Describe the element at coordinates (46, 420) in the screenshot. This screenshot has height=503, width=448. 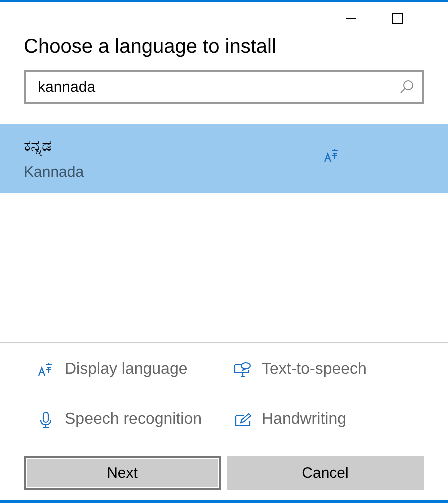
I see `microphone-icon` at that location.